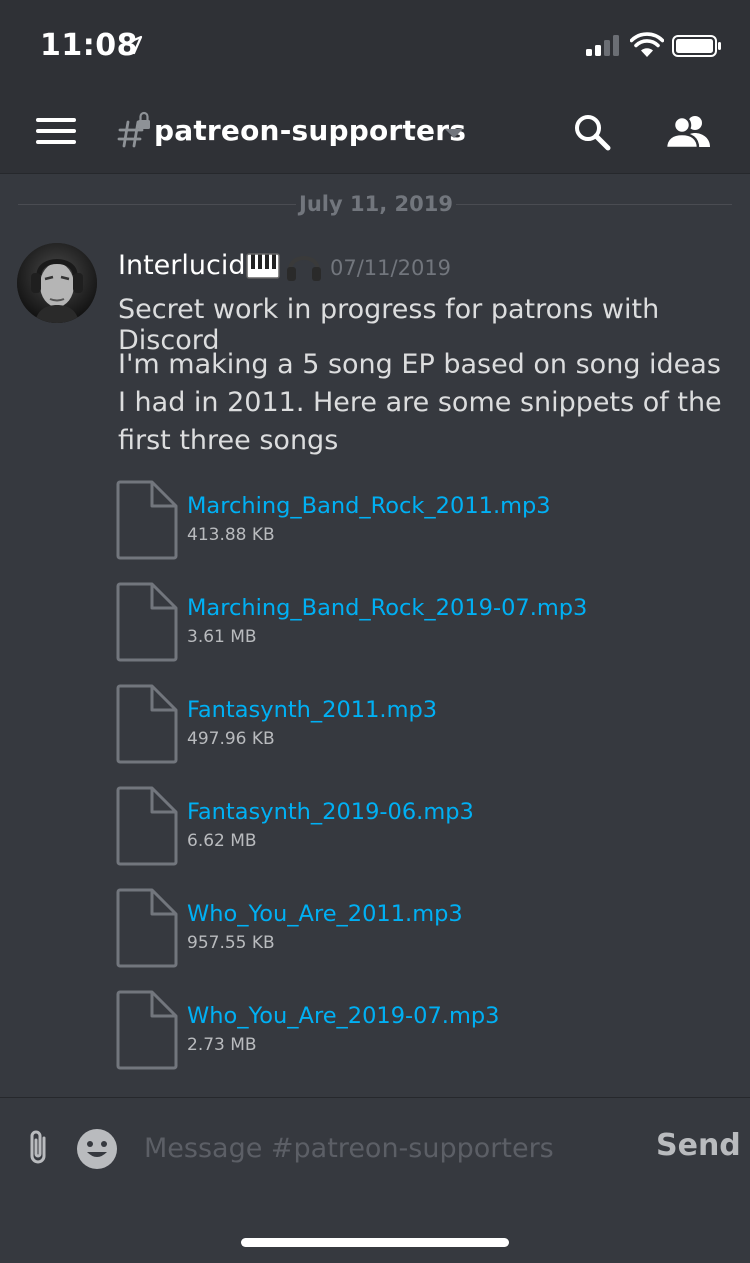  What do you see at coordinates (263, 266) in the screenshot?
I see `piano-emoji` at bounding box center [263, 266].